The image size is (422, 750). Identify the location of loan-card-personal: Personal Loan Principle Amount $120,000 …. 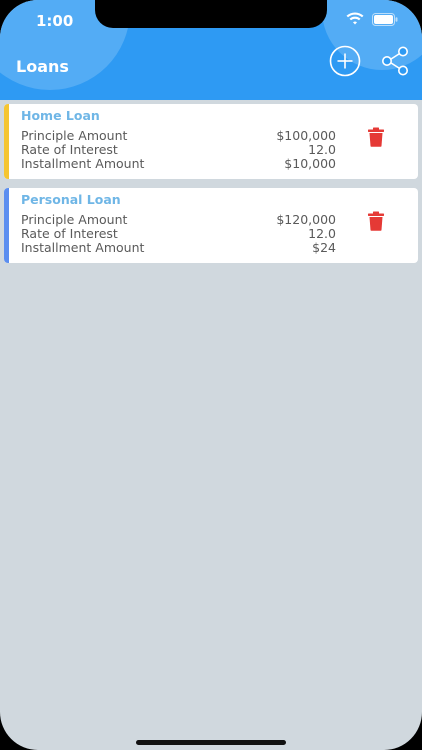
(211, 225).